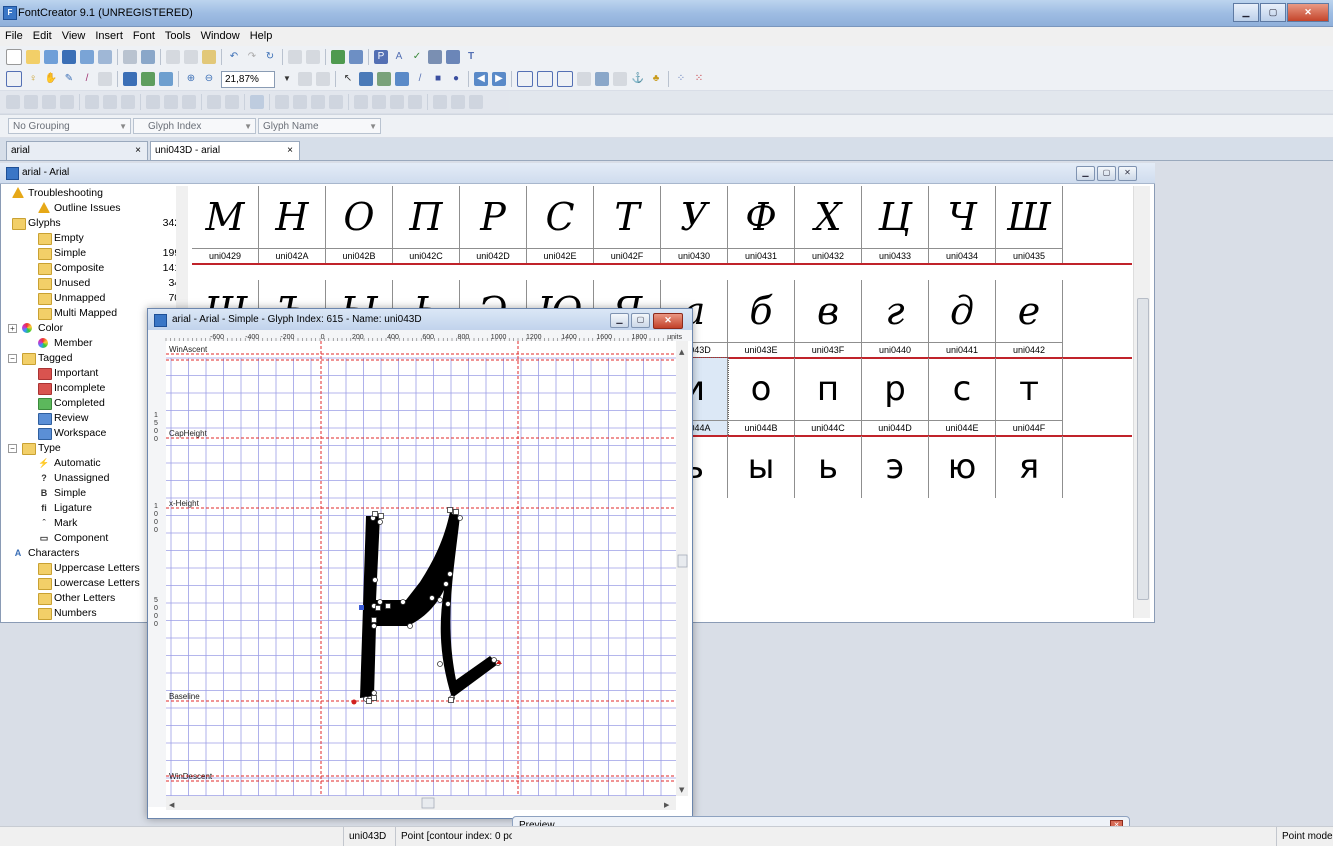 The width and height of the screenshot is (1333, 846). I want to click on anchor-icon: ⚓, so click(638, 79).